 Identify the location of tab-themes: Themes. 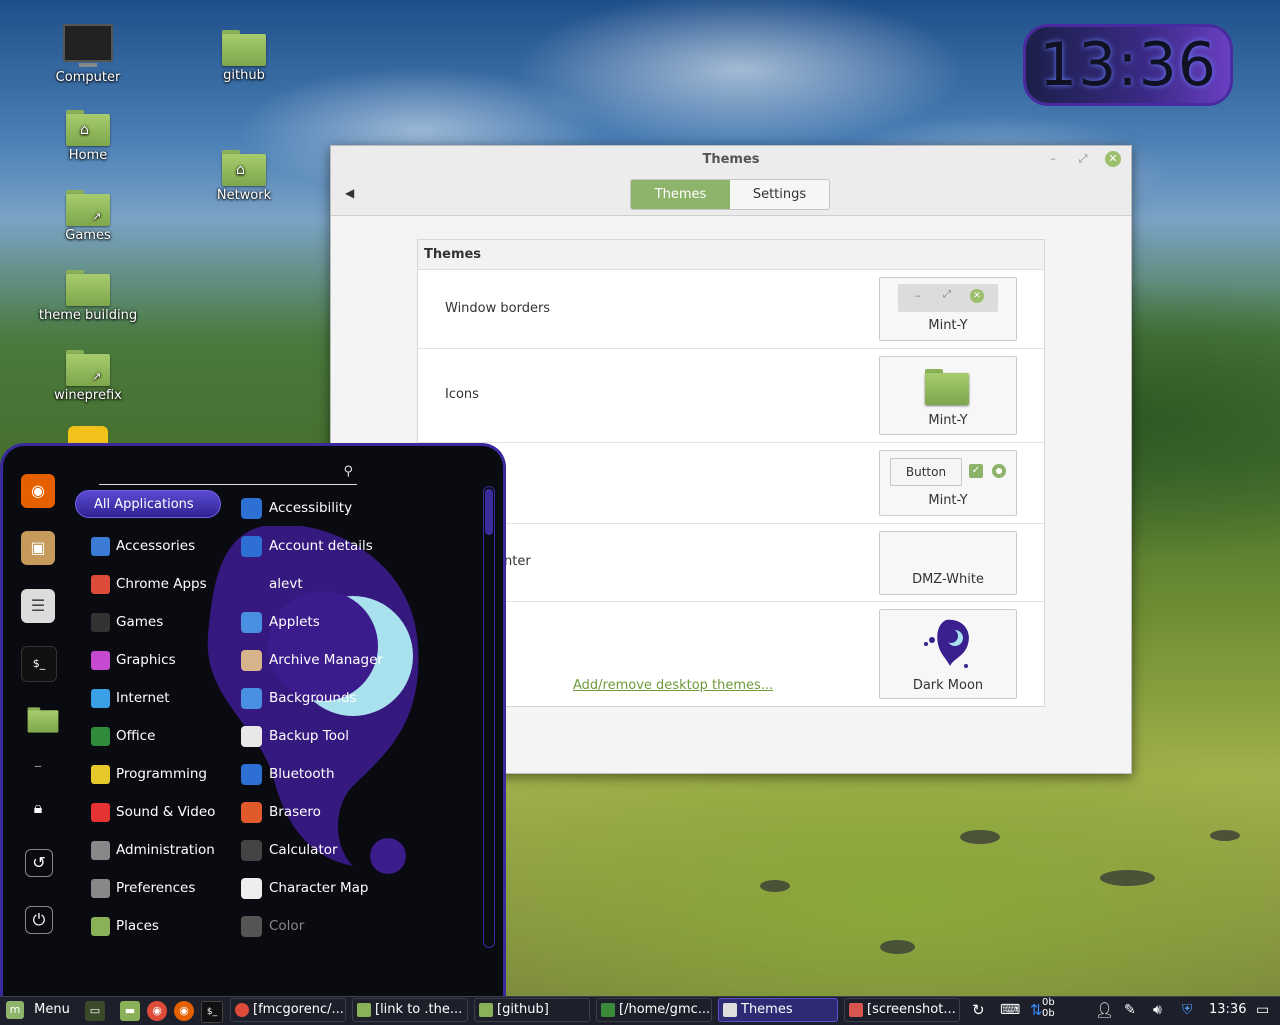
(680, 194).